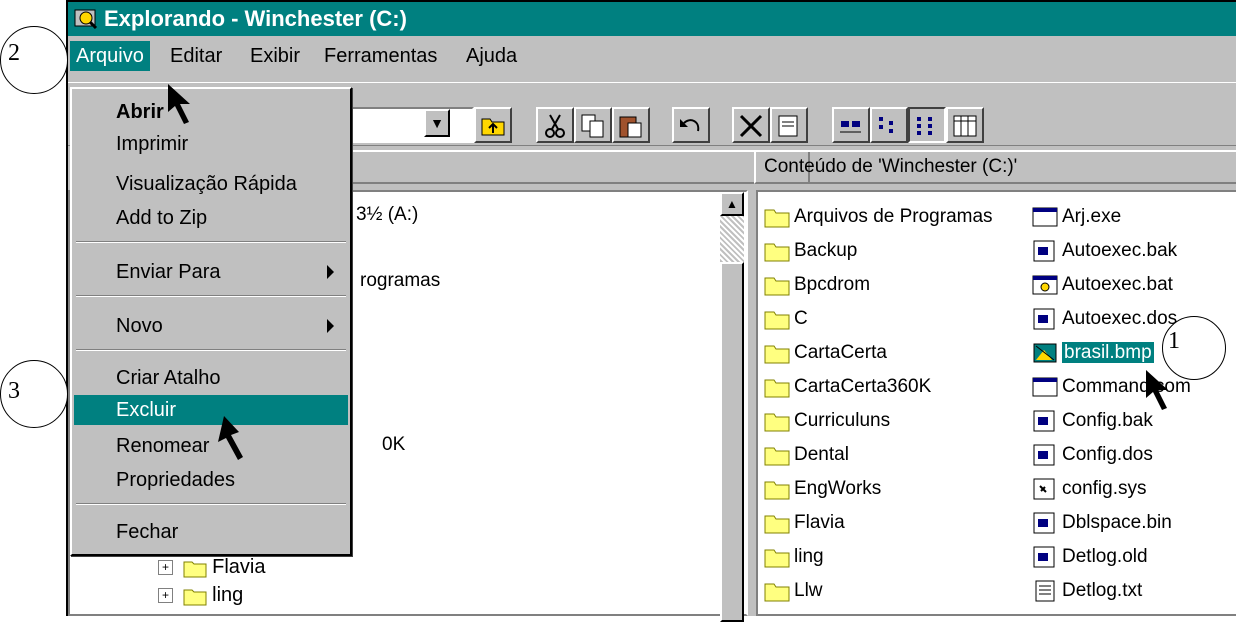  Describe the element at coordinates (652, 19) in the screenshot. I see `title-bar: Explorando - Winchester (C:)` at that location.